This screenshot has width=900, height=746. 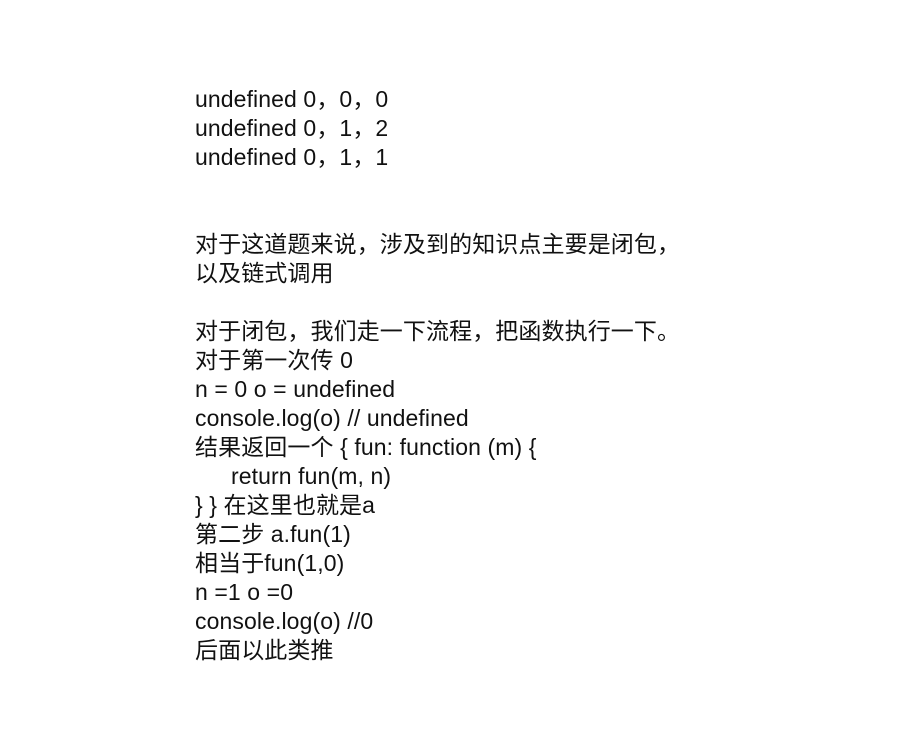 What do you see at coordinates (274, 360) in the screenshot?
I see `paragraph-line: 对于第一次传 0` at bounding box center [274, 360].